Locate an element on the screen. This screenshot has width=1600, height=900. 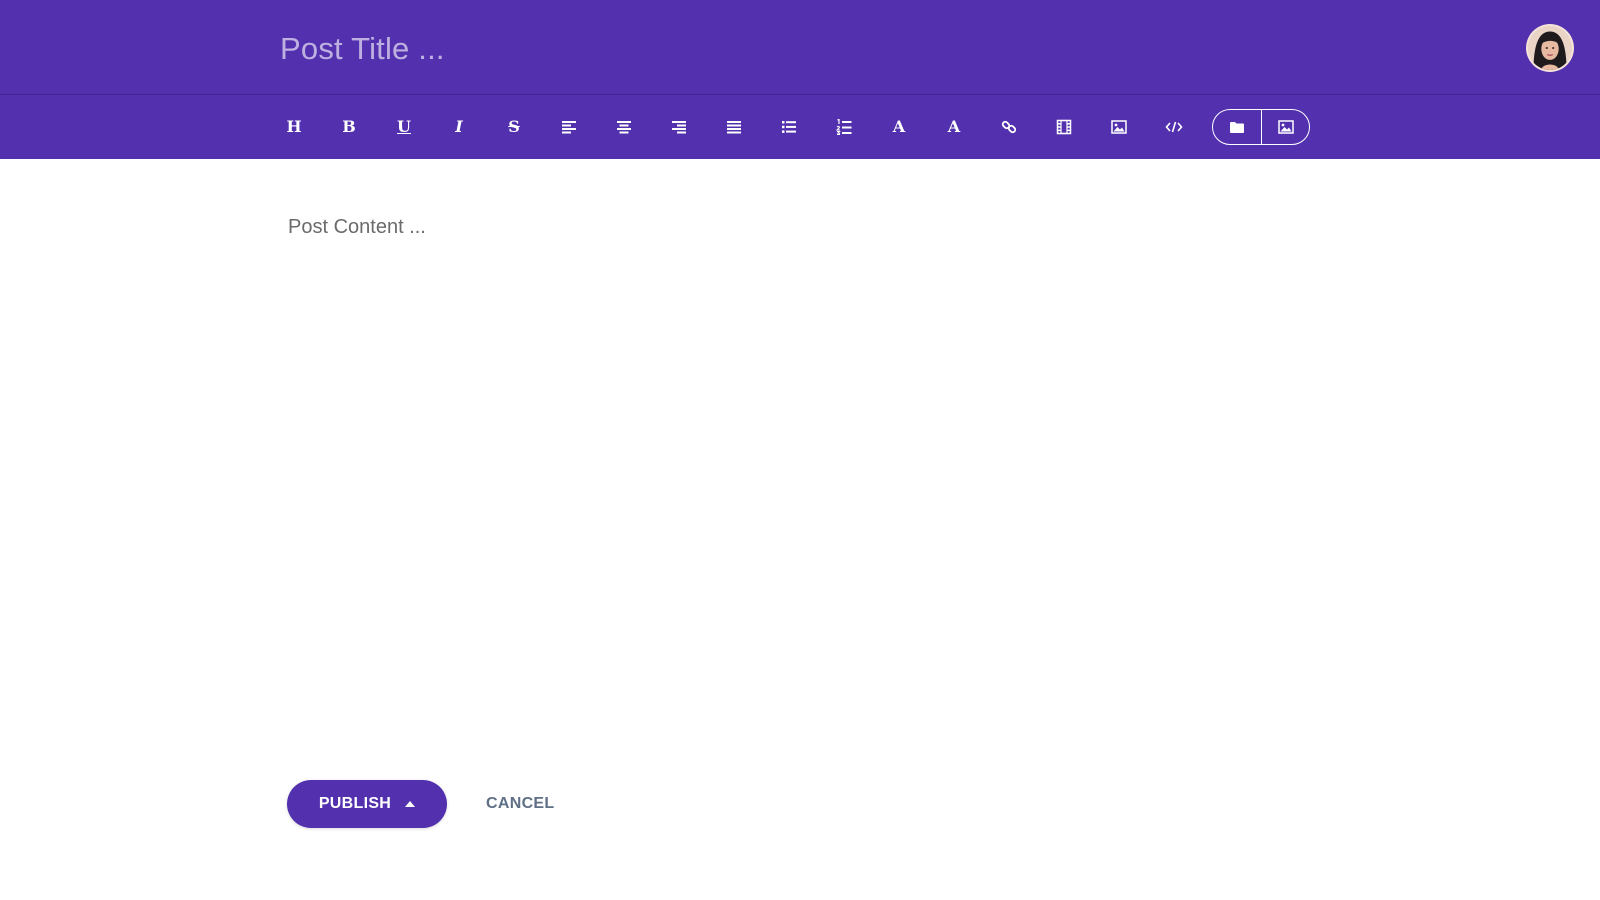
align-justify-icon is located at coordinates (734, 127).